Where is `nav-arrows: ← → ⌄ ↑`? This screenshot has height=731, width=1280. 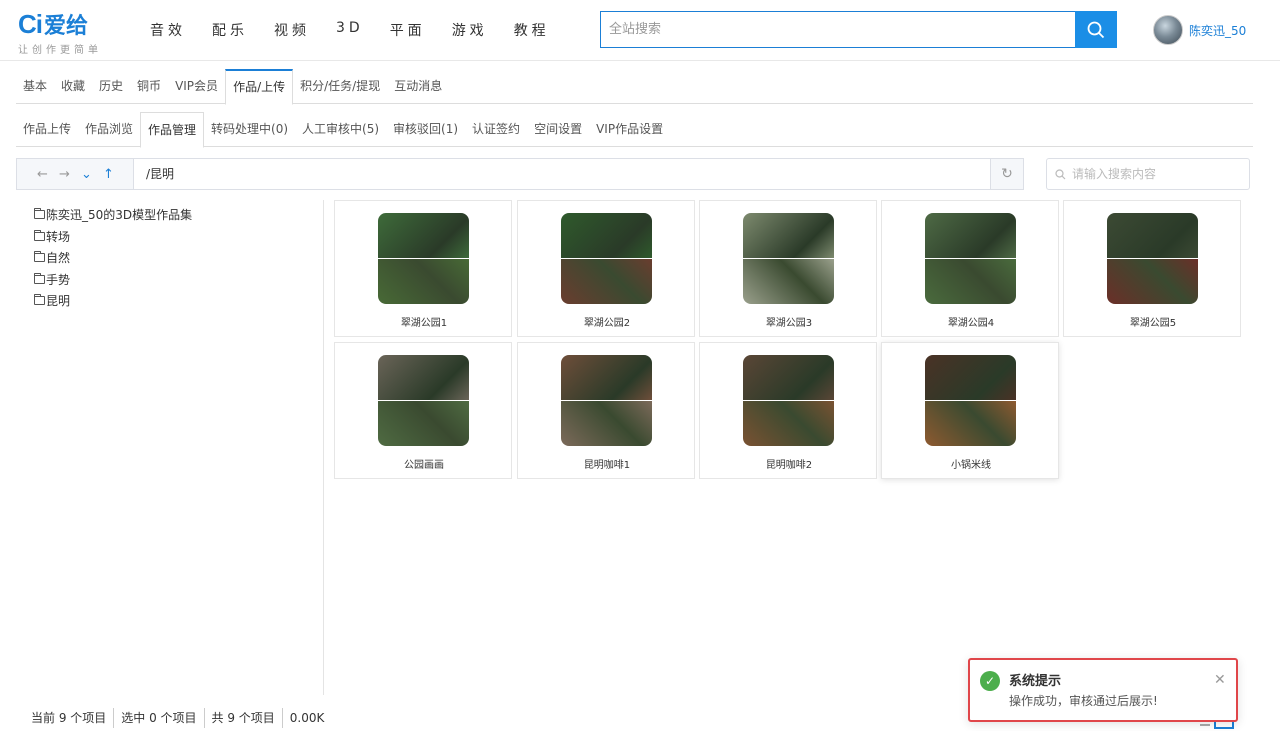 nav-arrows: ← → ⌄ ↑ is located at coordinates (75, 174).